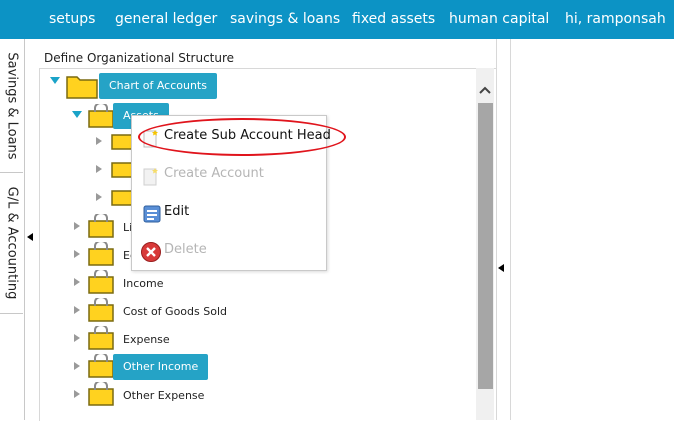 Image resolution: width=674 pixels, height=421 pixels. I want to click on tree-node-cost-of-goods-sold: Cost of Goods Sold, so click(175, 311).